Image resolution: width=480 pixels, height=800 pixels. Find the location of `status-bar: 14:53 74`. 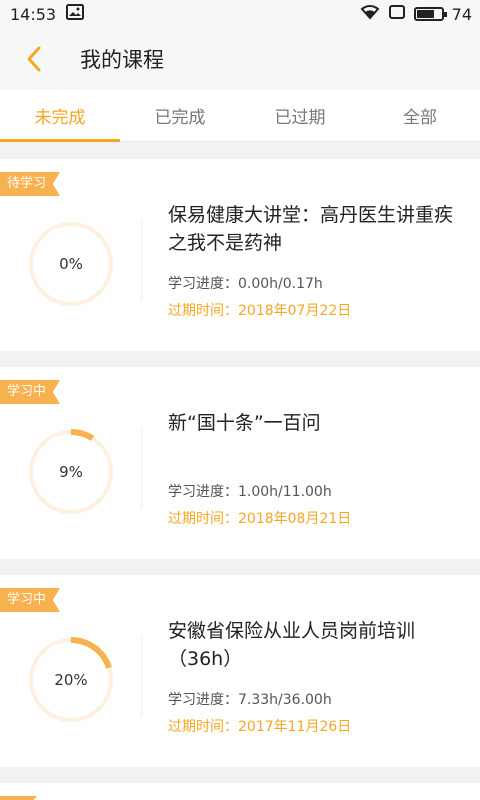

status-bar: 14:53 74 is located at coordinates (240, 14).